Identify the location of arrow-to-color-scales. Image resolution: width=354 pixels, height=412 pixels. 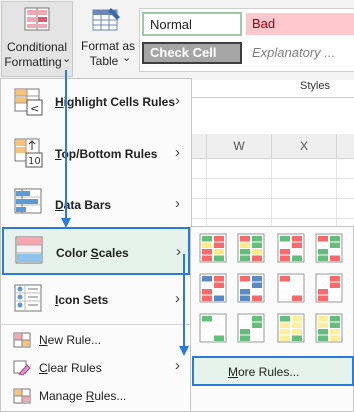
(66, 149).